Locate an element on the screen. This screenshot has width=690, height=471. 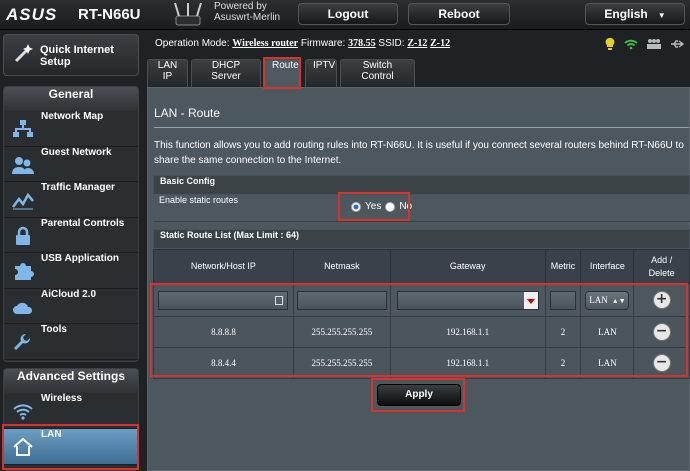
cell-ip: 8.8.4.4 is located at coordinates (223, 363).